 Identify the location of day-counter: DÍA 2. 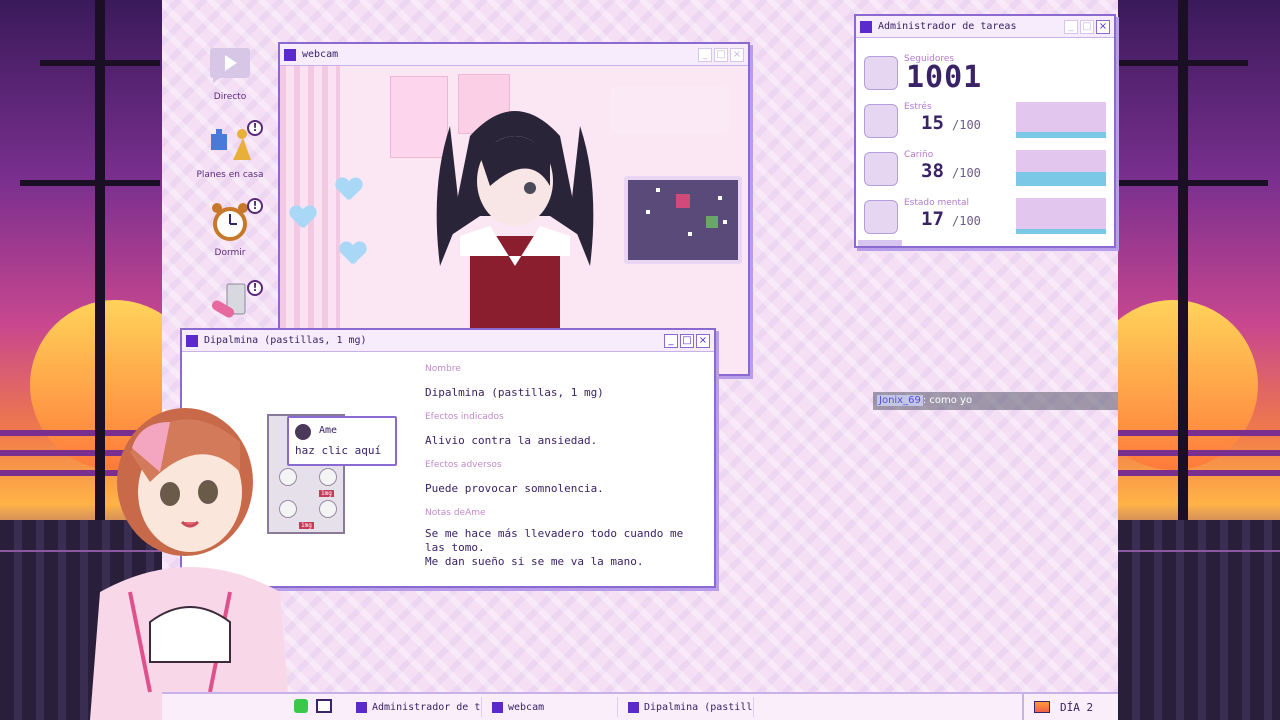
(1077, 707).